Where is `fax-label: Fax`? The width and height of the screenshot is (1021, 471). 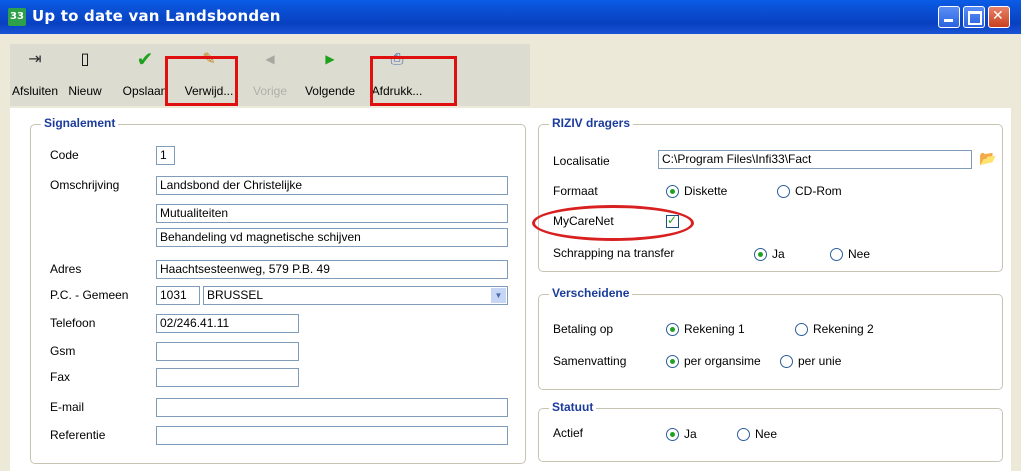
fax-label: Fax is located at coordinates (60, 377).